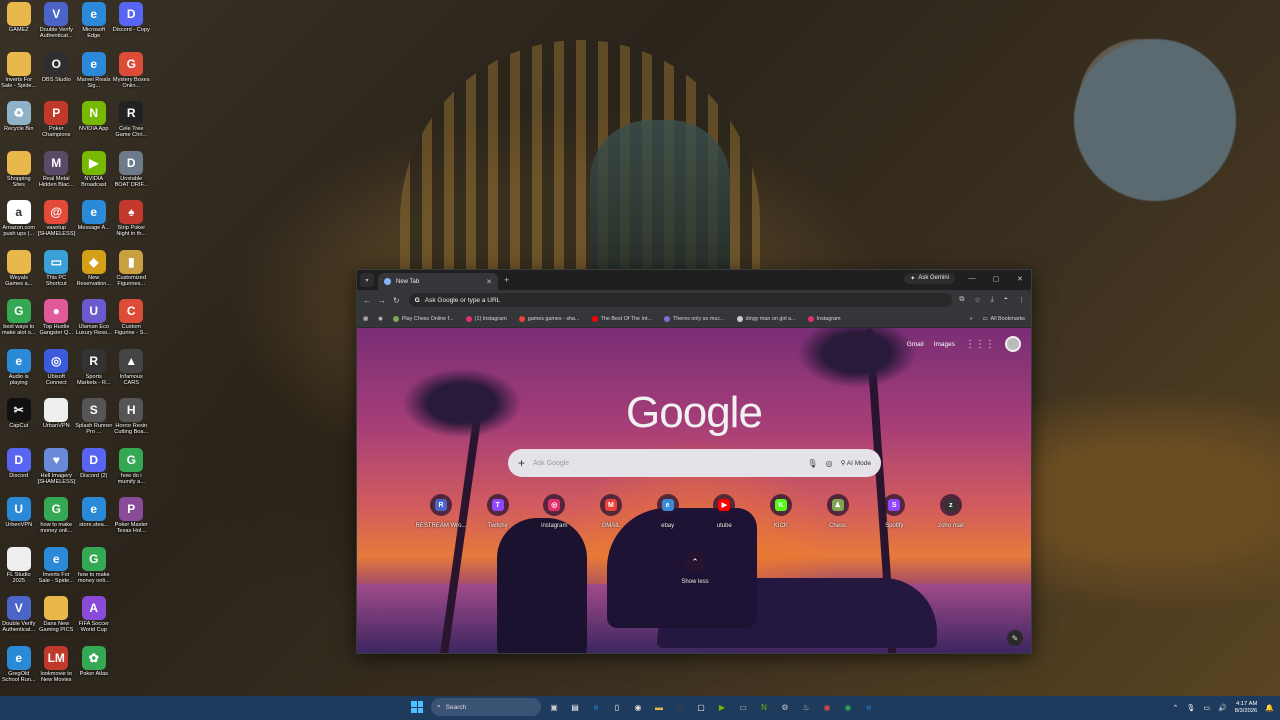  Describe the element at coordinates (1021, 300) in the screenshot. I see `menu-kebab-icon: ⋮` at that location.